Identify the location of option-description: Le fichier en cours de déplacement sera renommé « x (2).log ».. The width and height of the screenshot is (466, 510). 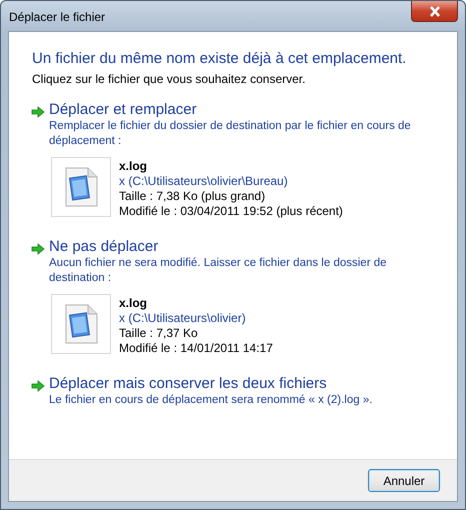
(211, 400).